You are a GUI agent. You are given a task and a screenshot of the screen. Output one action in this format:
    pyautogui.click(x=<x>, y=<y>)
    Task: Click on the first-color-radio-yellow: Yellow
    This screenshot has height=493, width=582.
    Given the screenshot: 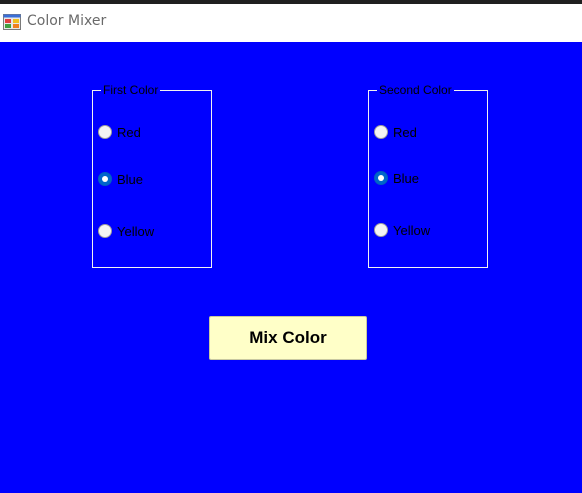 What is the action you would take?
    pyautogui.click(x=126, y=231)
    